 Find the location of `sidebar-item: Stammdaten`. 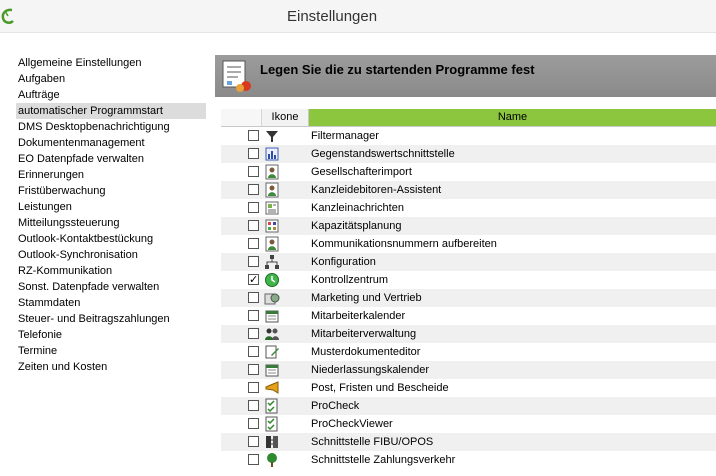

sidebar-item: Stammdaten is located at coordinates (111, 303).